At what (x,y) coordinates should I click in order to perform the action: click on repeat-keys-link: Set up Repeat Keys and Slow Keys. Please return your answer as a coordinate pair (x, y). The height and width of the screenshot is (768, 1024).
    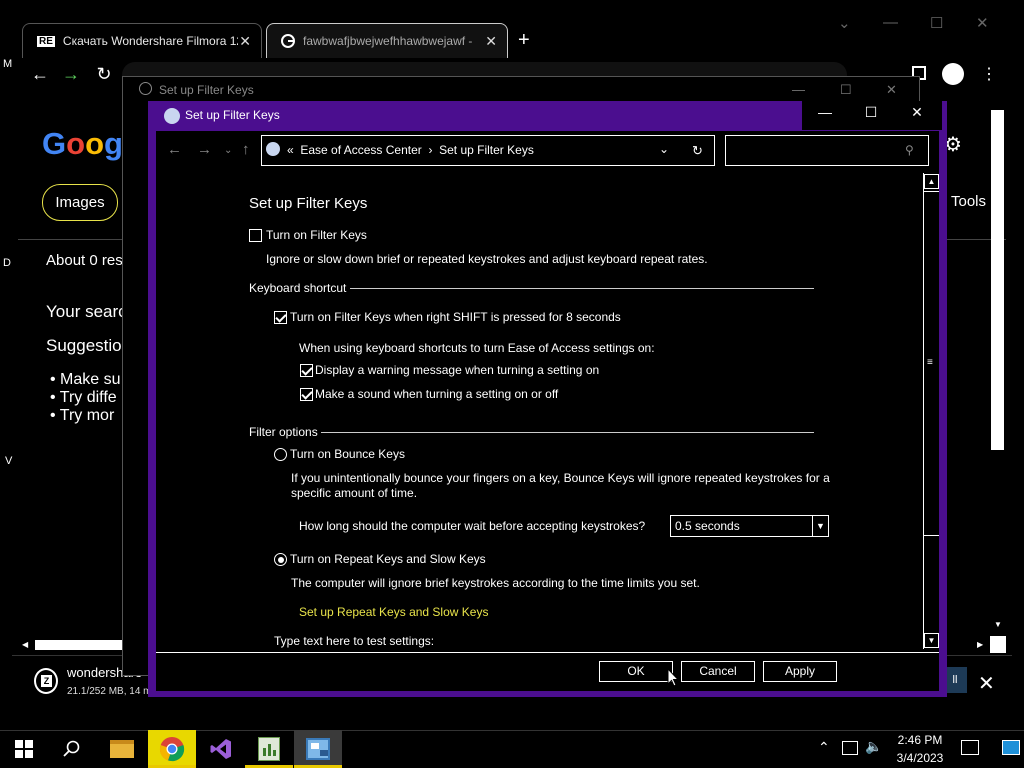
    Looking at the image, I should click on (393, 612).